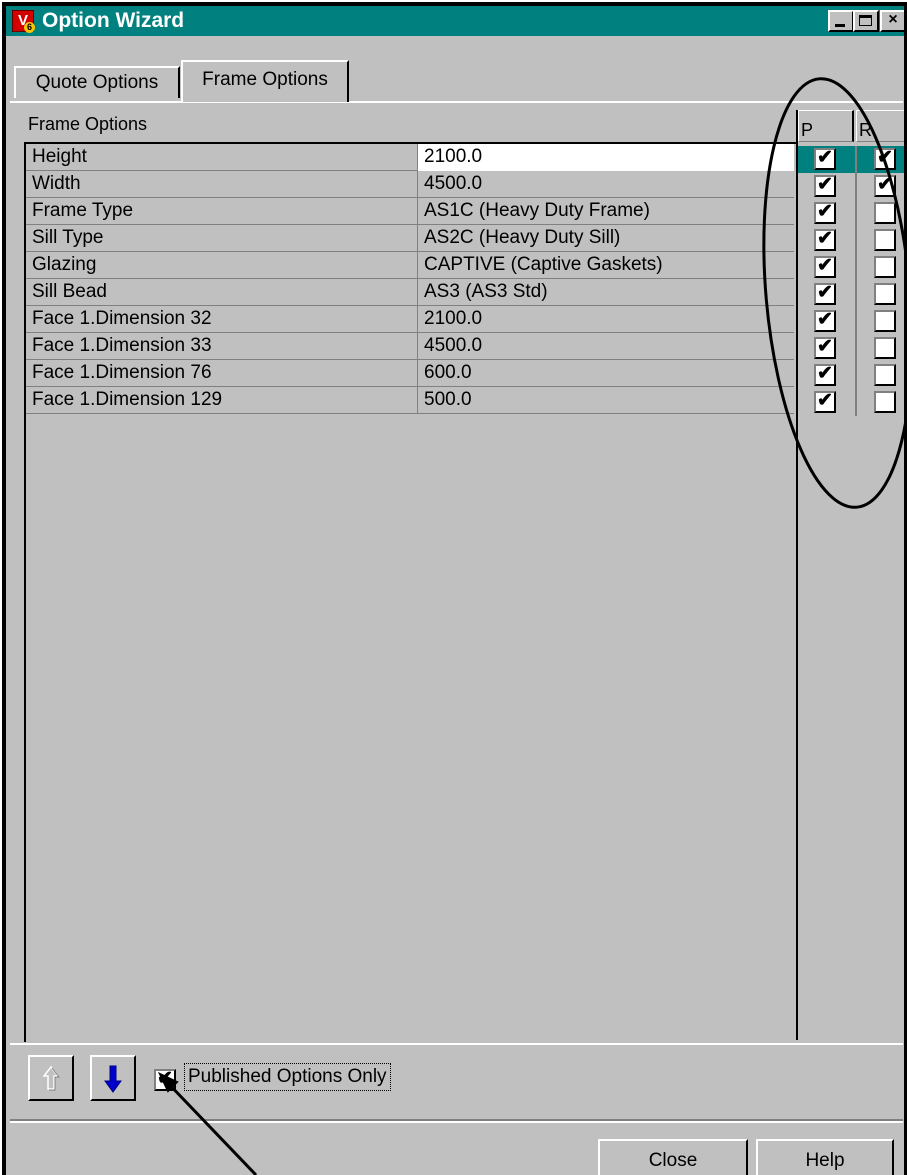 The image size is (907, 1175). What do you see at coordinates (165, 1080) in the screenshot?
I see `published-options-only-checkbox: ✔` at bounding box center [165, 1080].